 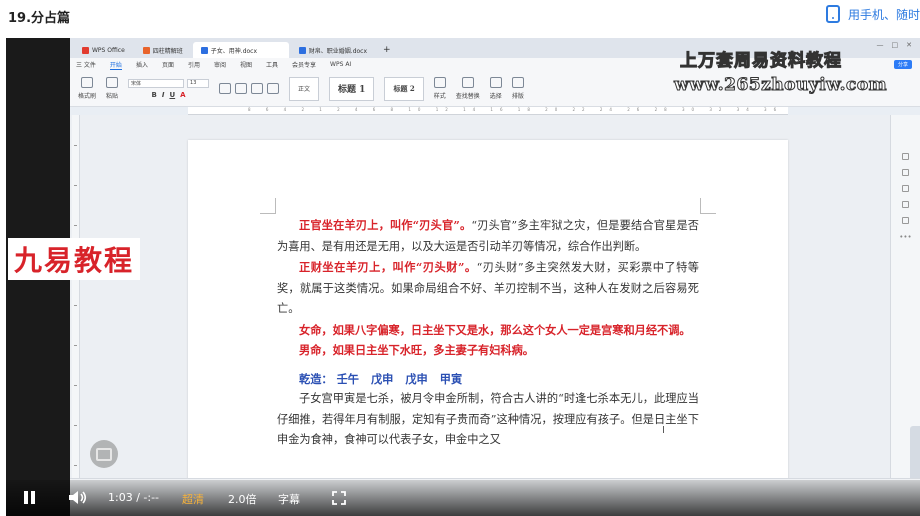 I want to click on image-icon, so click(x=905, y=188).